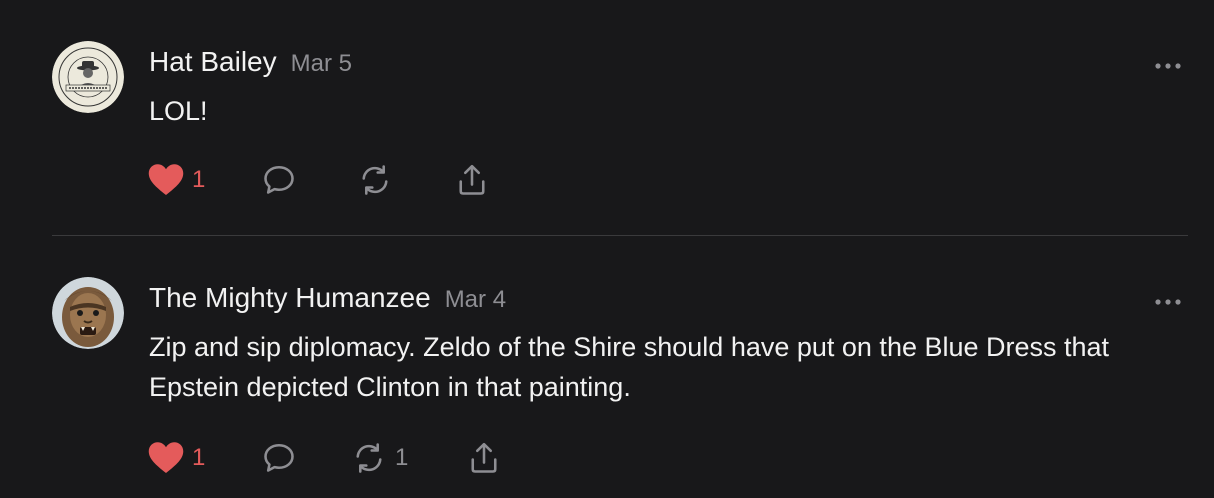  What do you see at coordinates (178, 111) in the screenshot?
I see `comment-text: LOL!` at bounding box center [178, 111].